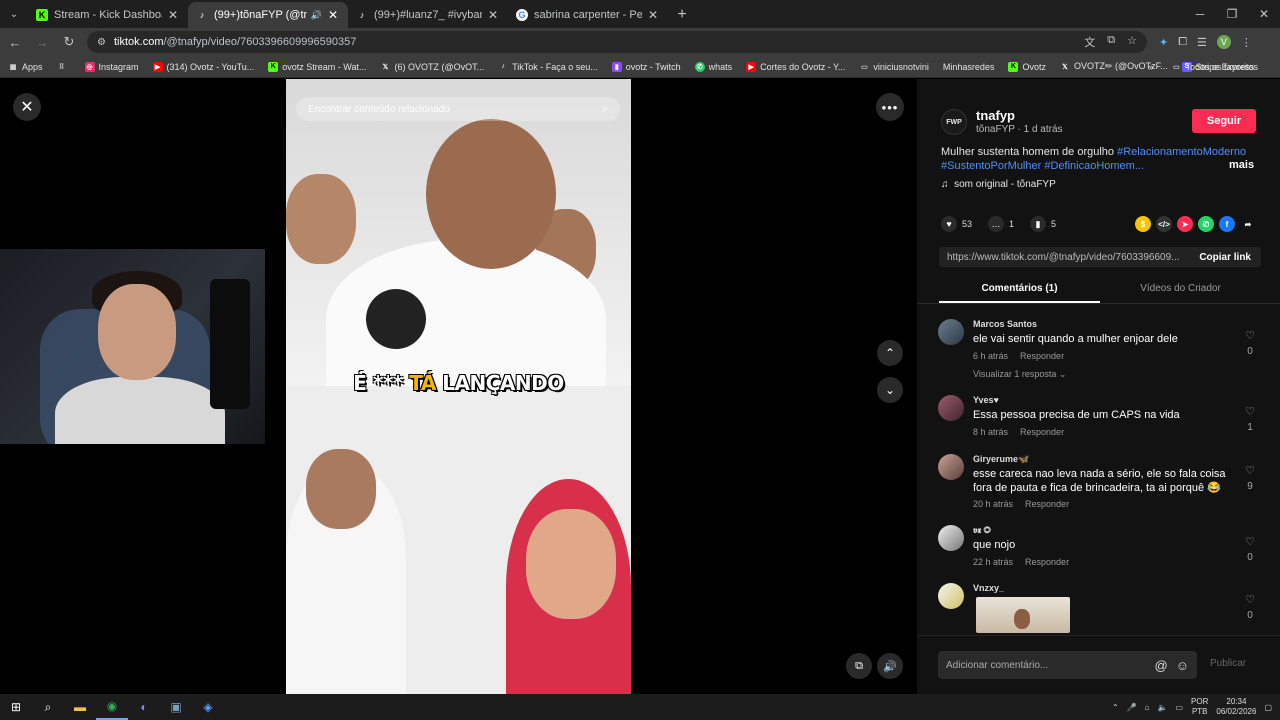  I want to click on bookmark-star-icon: ☆, so click(1132, 42).